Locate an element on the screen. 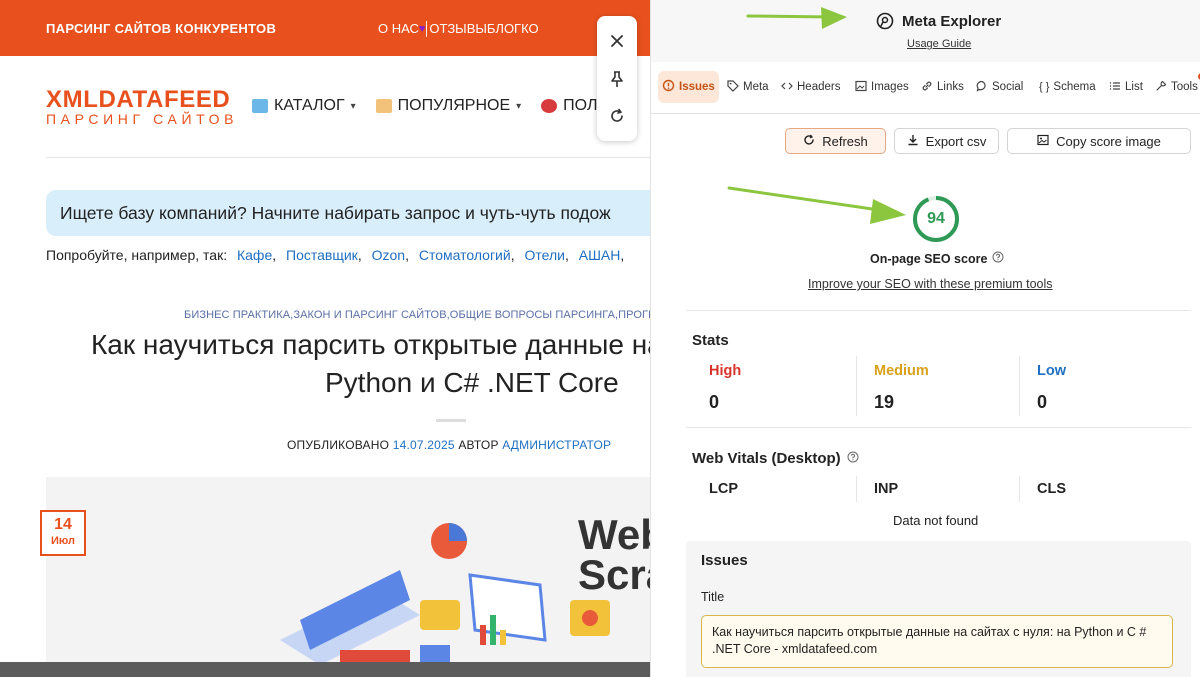  seo-score-label: On-page SEO score is located at coordinates (937, 258).